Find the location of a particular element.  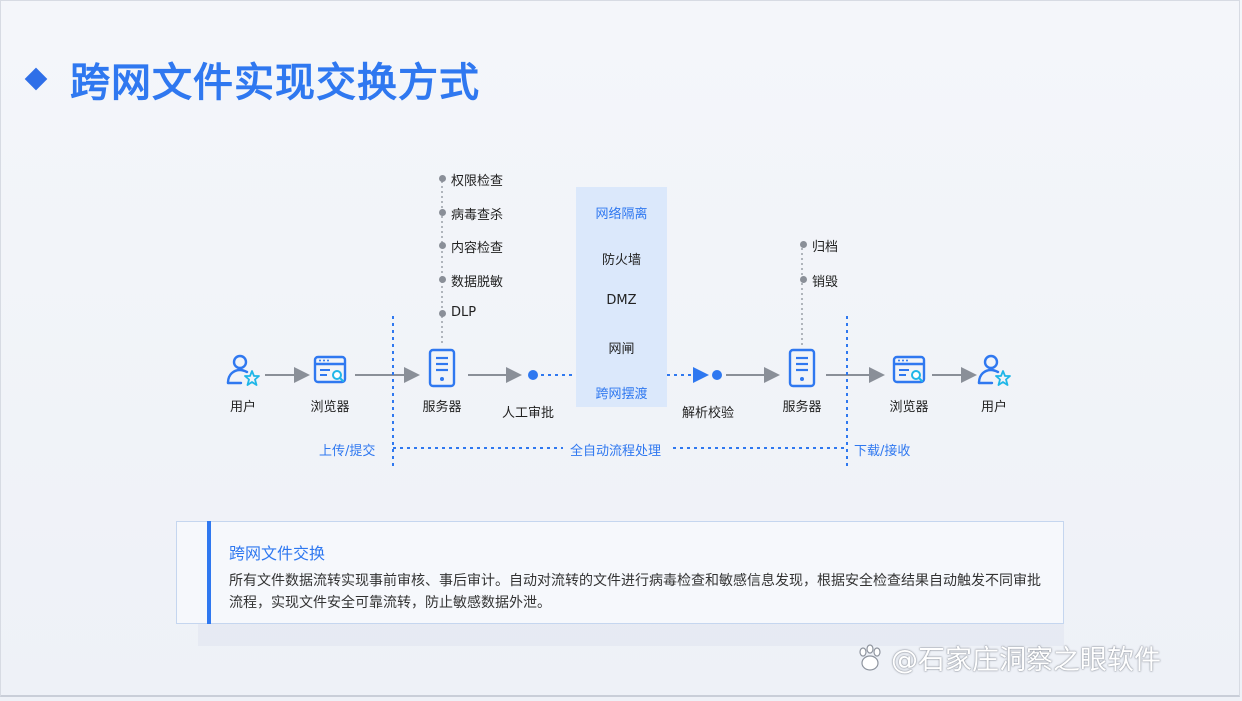

isolation-item-gatekeeper: 网闸 is located at coordinates (621, 349).